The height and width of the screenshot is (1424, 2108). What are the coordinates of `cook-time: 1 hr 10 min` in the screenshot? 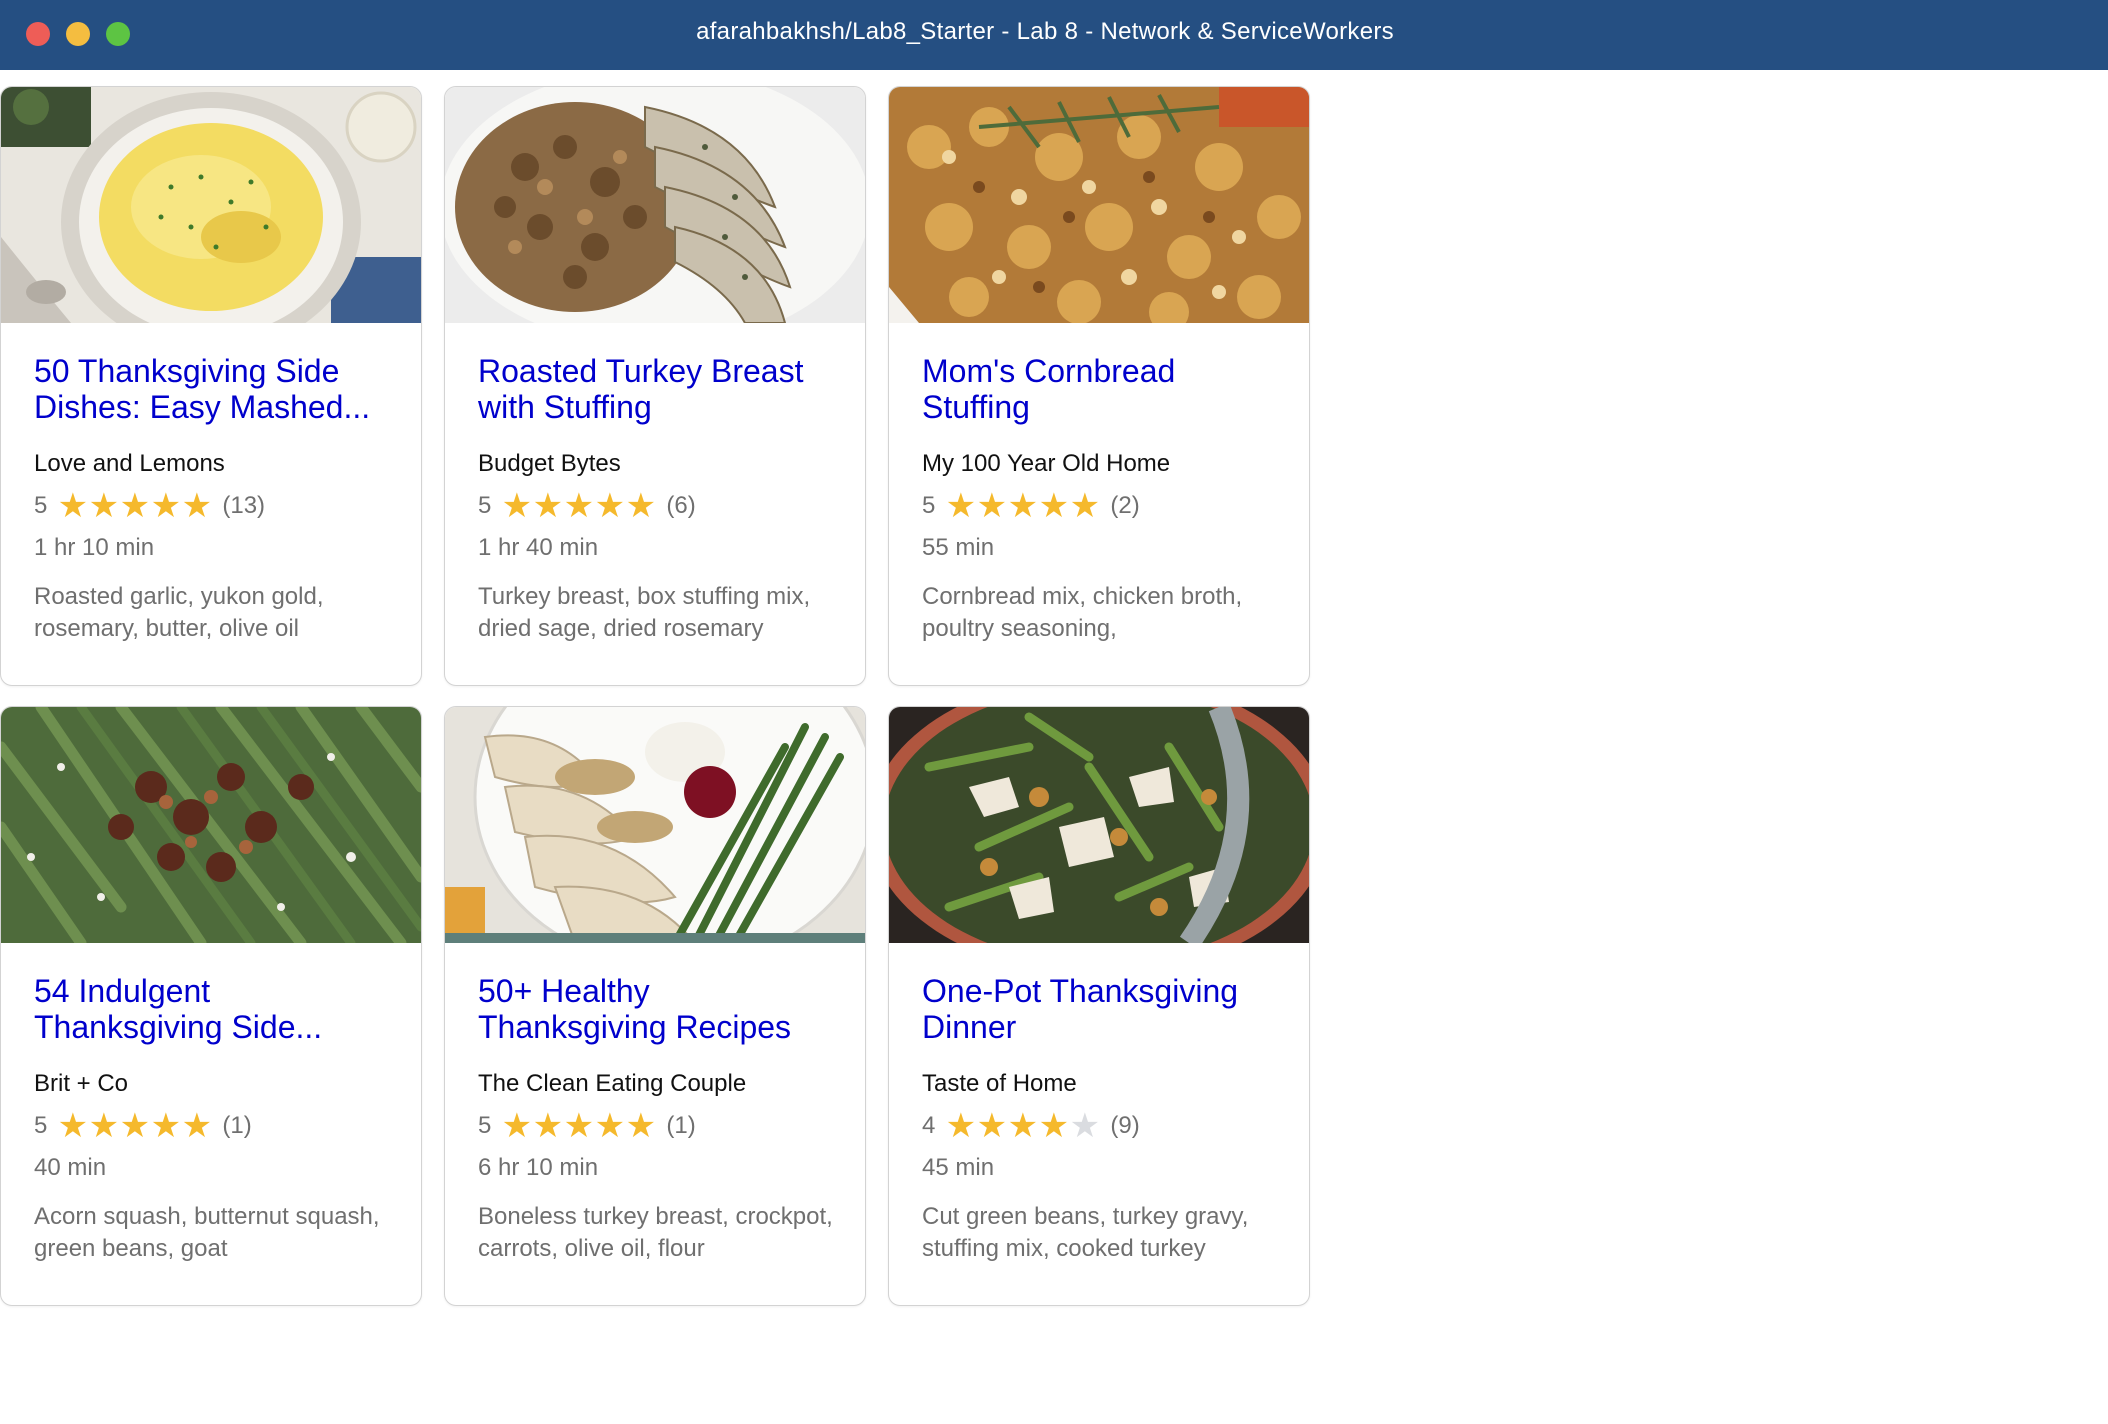 It's located at (94, 547).